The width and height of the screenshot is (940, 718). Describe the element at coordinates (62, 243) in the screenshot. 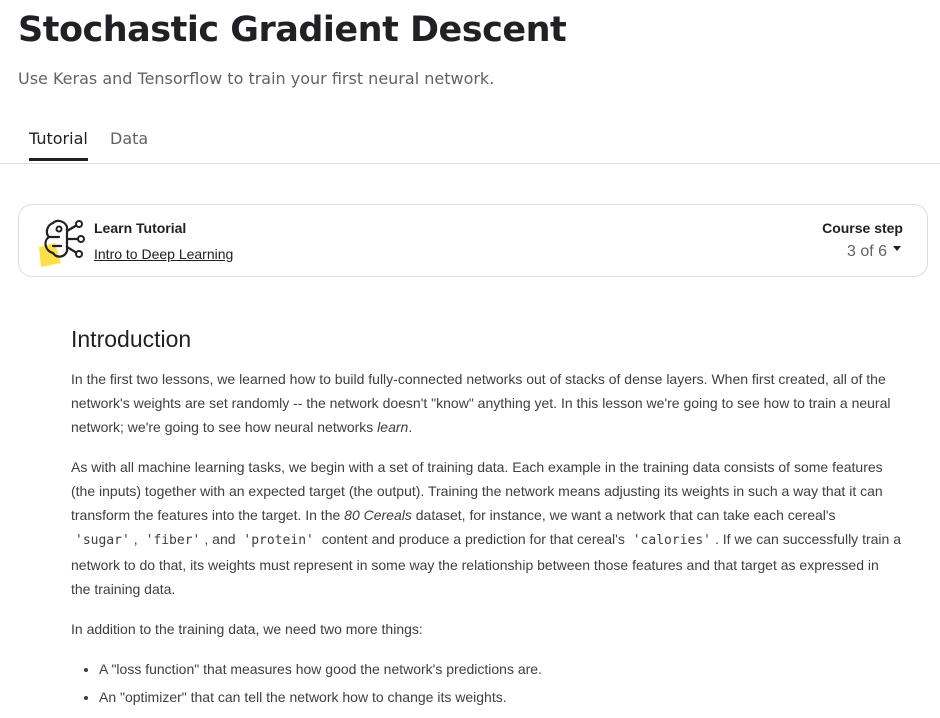

I see `neural-network-icon` at that location.